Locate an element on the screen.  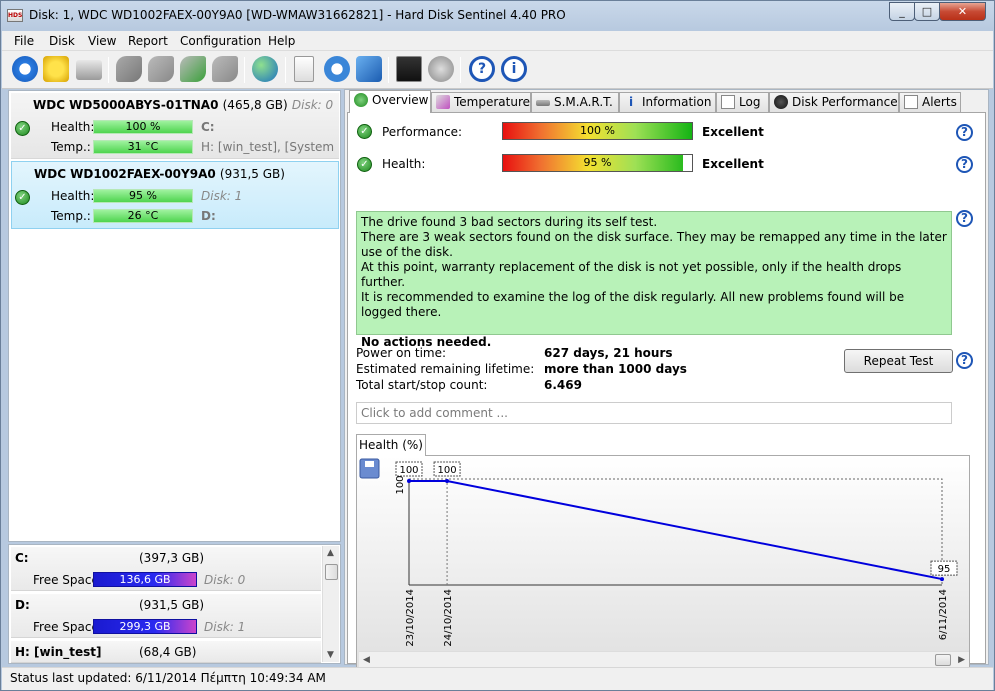
repeat-test-button: Repeat Test is located at coordinates (898, 361).